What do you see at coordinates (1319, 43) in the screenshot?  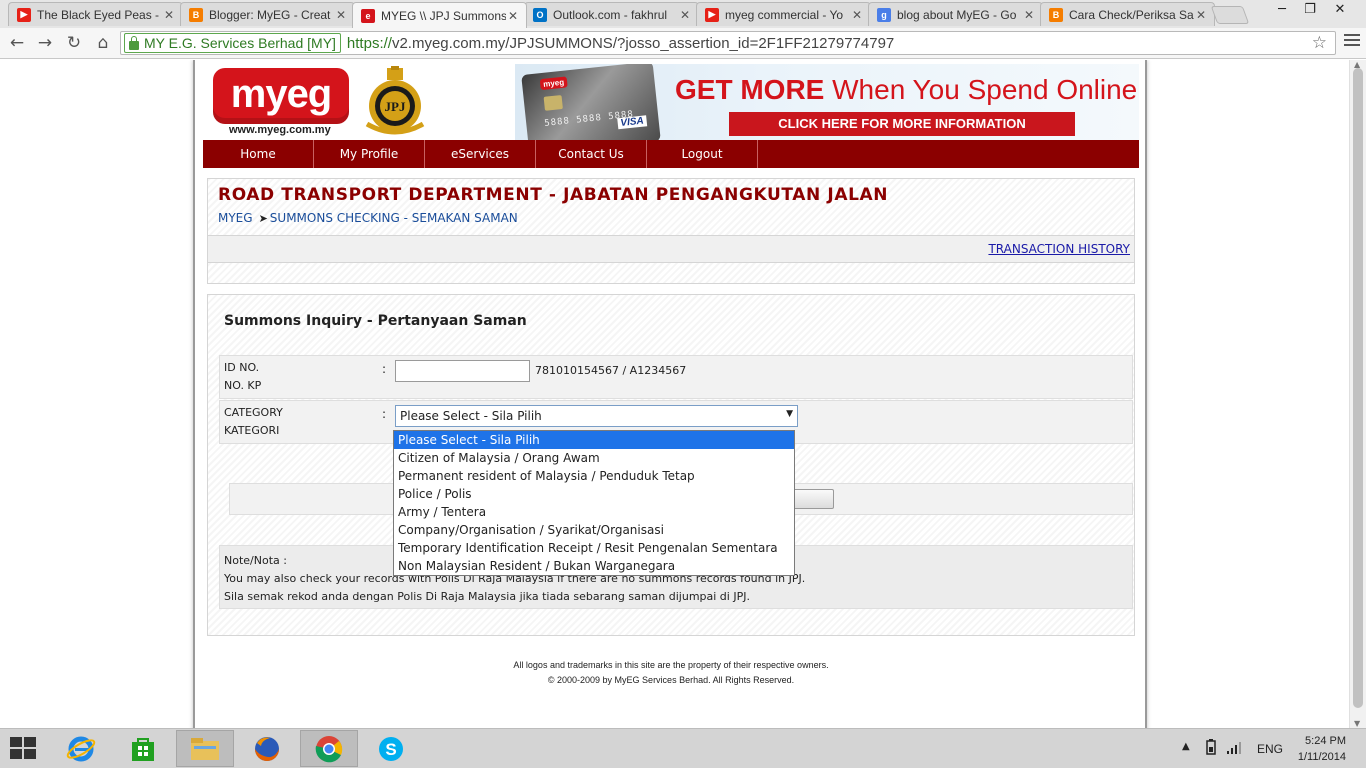 I see `bookmark-star-icon: ☆` at bounding box center [1319, 43].